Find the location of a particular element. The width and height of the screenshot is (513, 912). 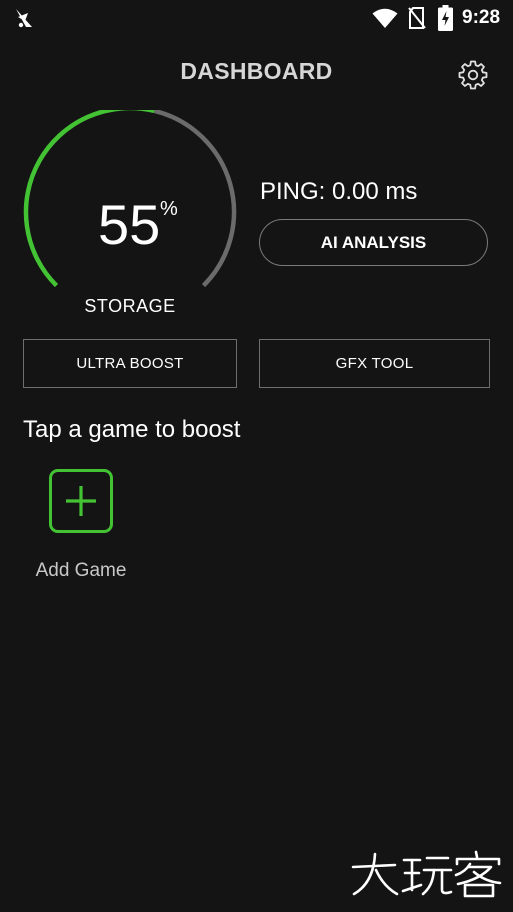

add-game-button is located at coordinates (81, 501).